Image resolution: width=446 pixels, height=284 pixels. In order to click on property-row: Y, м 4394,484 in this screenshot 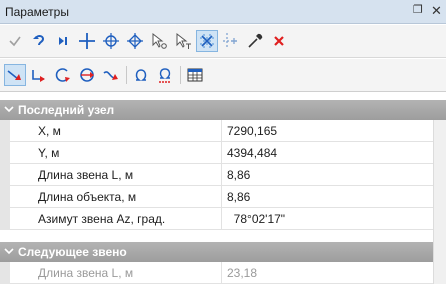, I will do `click(223, 153)`.